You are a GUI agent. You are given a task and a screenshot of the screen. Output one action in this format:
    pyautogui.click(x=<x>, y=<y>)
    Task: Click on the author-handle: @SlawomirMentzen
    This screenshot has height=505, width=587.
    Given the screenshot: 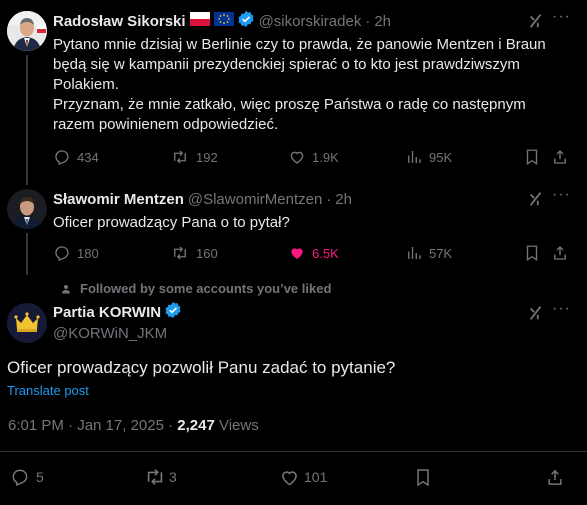 What is the action you would take?
    pyautogui.click(x=255, y=199)
    